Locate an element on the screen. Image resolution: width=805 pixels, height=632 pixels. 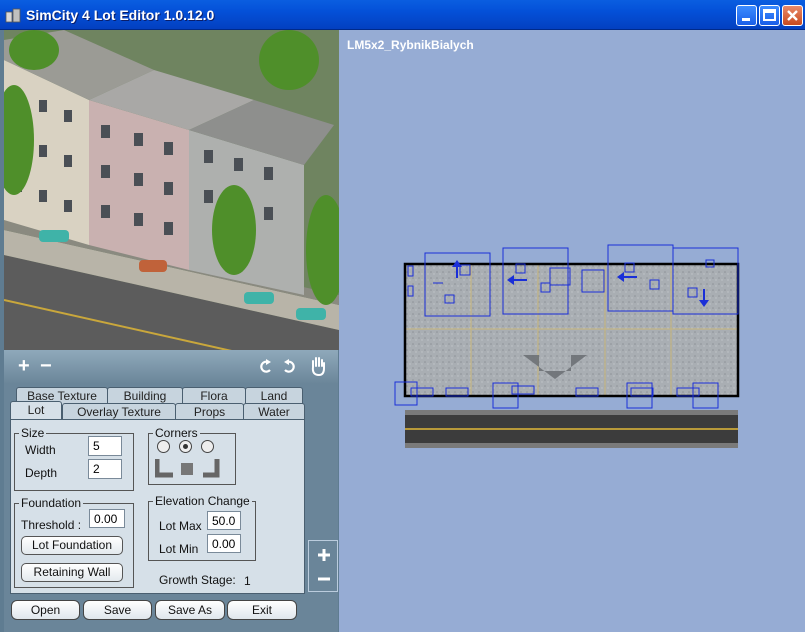
elevation-group-label: Elevation Change is located at coordinates (202, 501).